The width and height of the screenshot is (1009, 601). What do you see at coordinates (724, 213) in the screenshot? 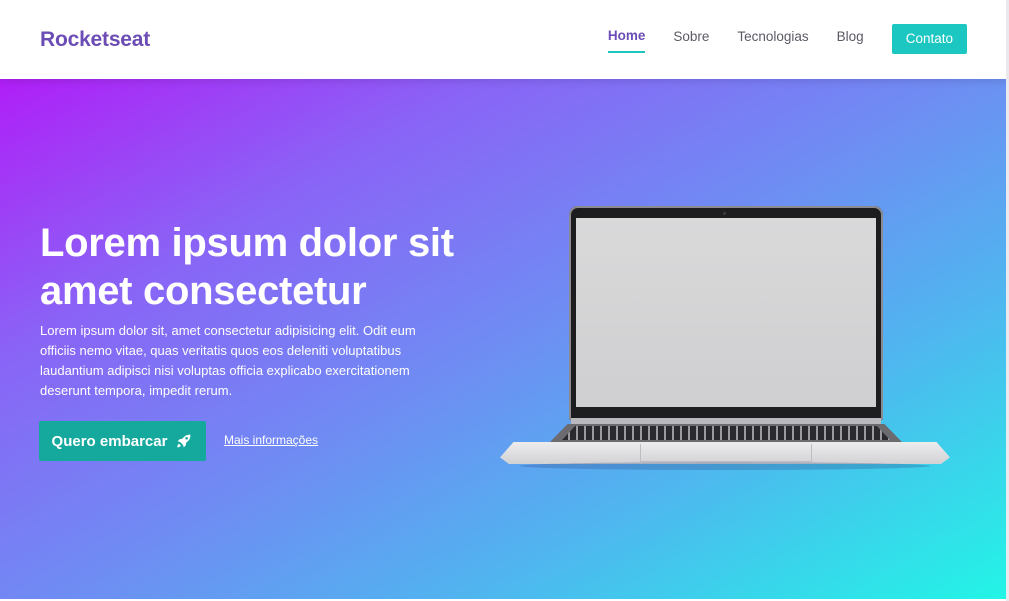
I see `camera-dot` at bounding box center [724, 213].